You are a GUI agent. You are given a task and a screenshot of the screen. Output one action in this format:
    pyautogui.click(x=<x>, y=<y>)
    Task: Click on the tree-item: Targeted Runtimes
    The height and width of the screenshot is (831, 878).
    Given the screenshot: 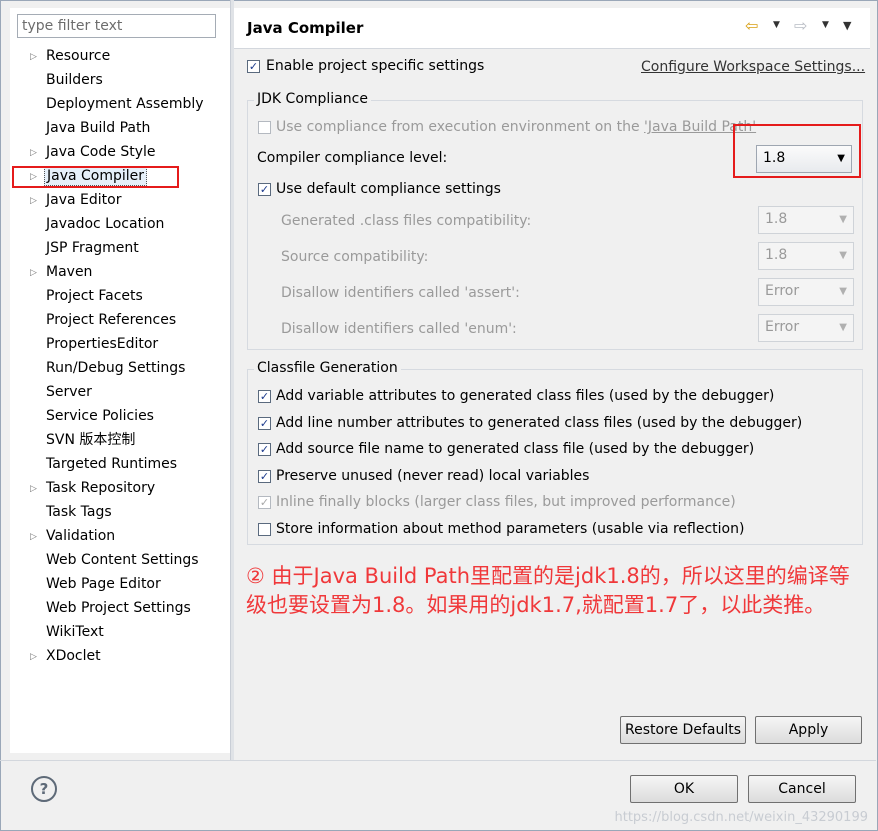 What is the action you would take?
    pyautogui.click(x=104, y=464)
    